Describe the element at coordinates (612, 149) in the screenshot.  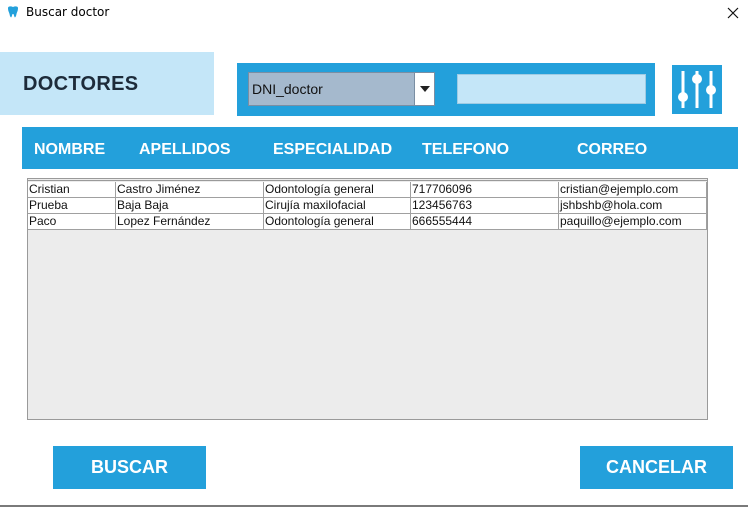
I see `column-header-correo: CORREO` at that location.